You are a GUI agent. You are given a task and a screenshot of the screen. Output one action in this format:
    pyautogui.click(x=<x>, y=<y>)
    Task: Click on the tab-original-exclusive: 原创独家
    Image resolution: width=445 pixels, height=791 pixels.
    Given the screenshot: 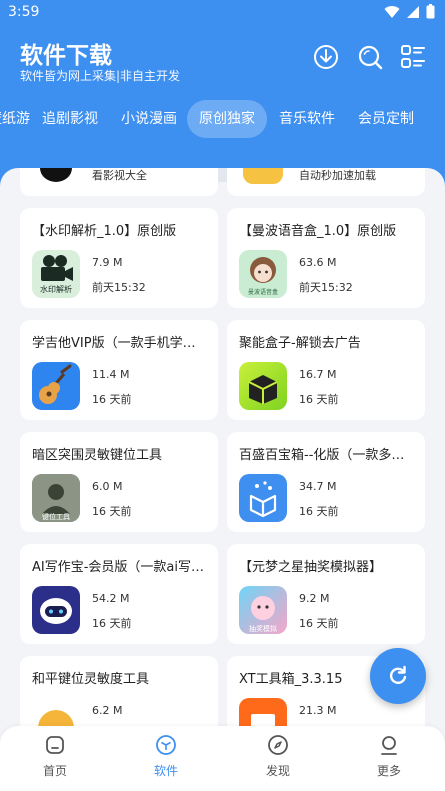 What is the action you would take?
    pyautogui.click(x=227, y=119)
    